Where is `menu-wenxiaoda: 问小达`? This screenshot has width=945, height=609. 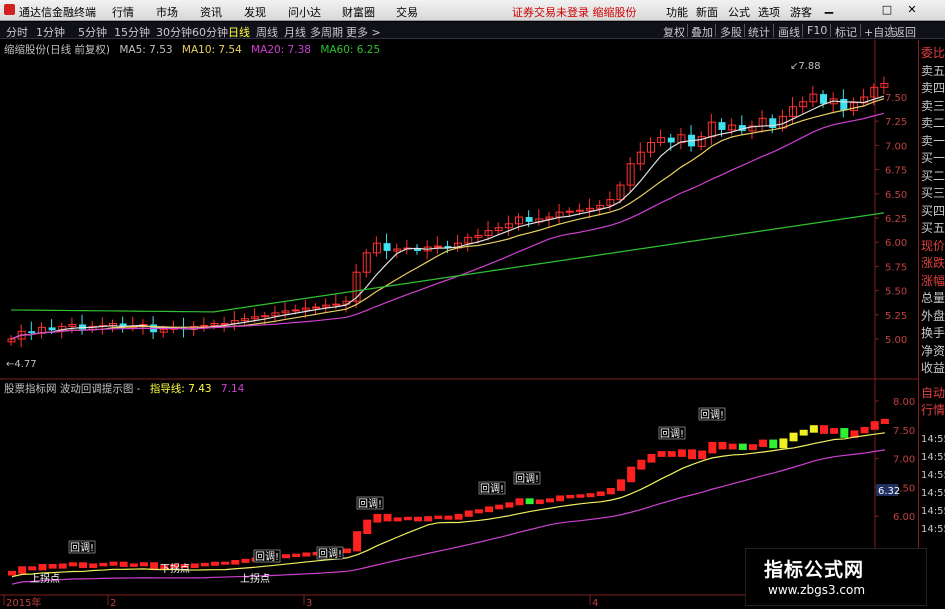
menu-wenxiaoda: 问小达 is located at coordinates (304, 12).